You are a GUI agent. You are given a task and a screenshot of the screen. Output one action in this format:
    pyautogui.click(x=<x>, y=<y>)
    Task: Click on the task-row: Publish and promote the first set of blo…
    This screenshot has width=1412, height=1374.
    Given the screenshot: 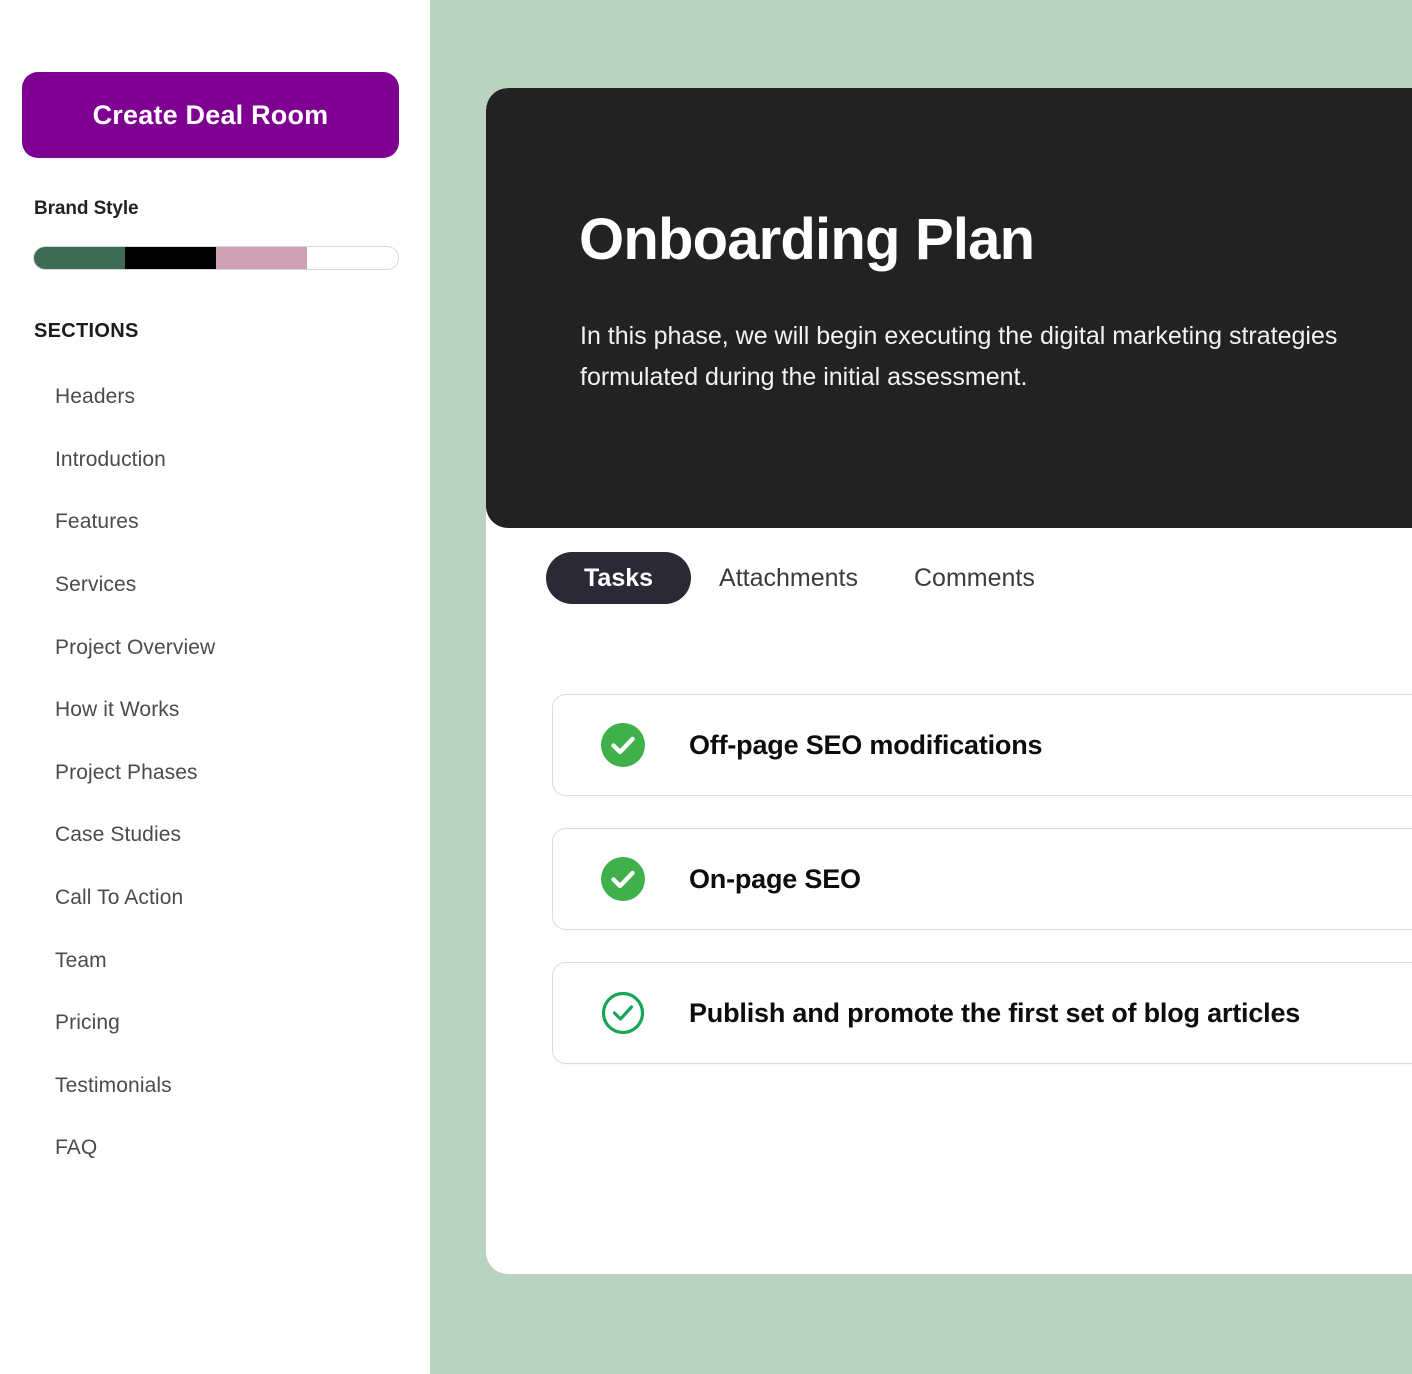 What is the action you would take?
    pyautogui.click(x=982, y=1013)
    